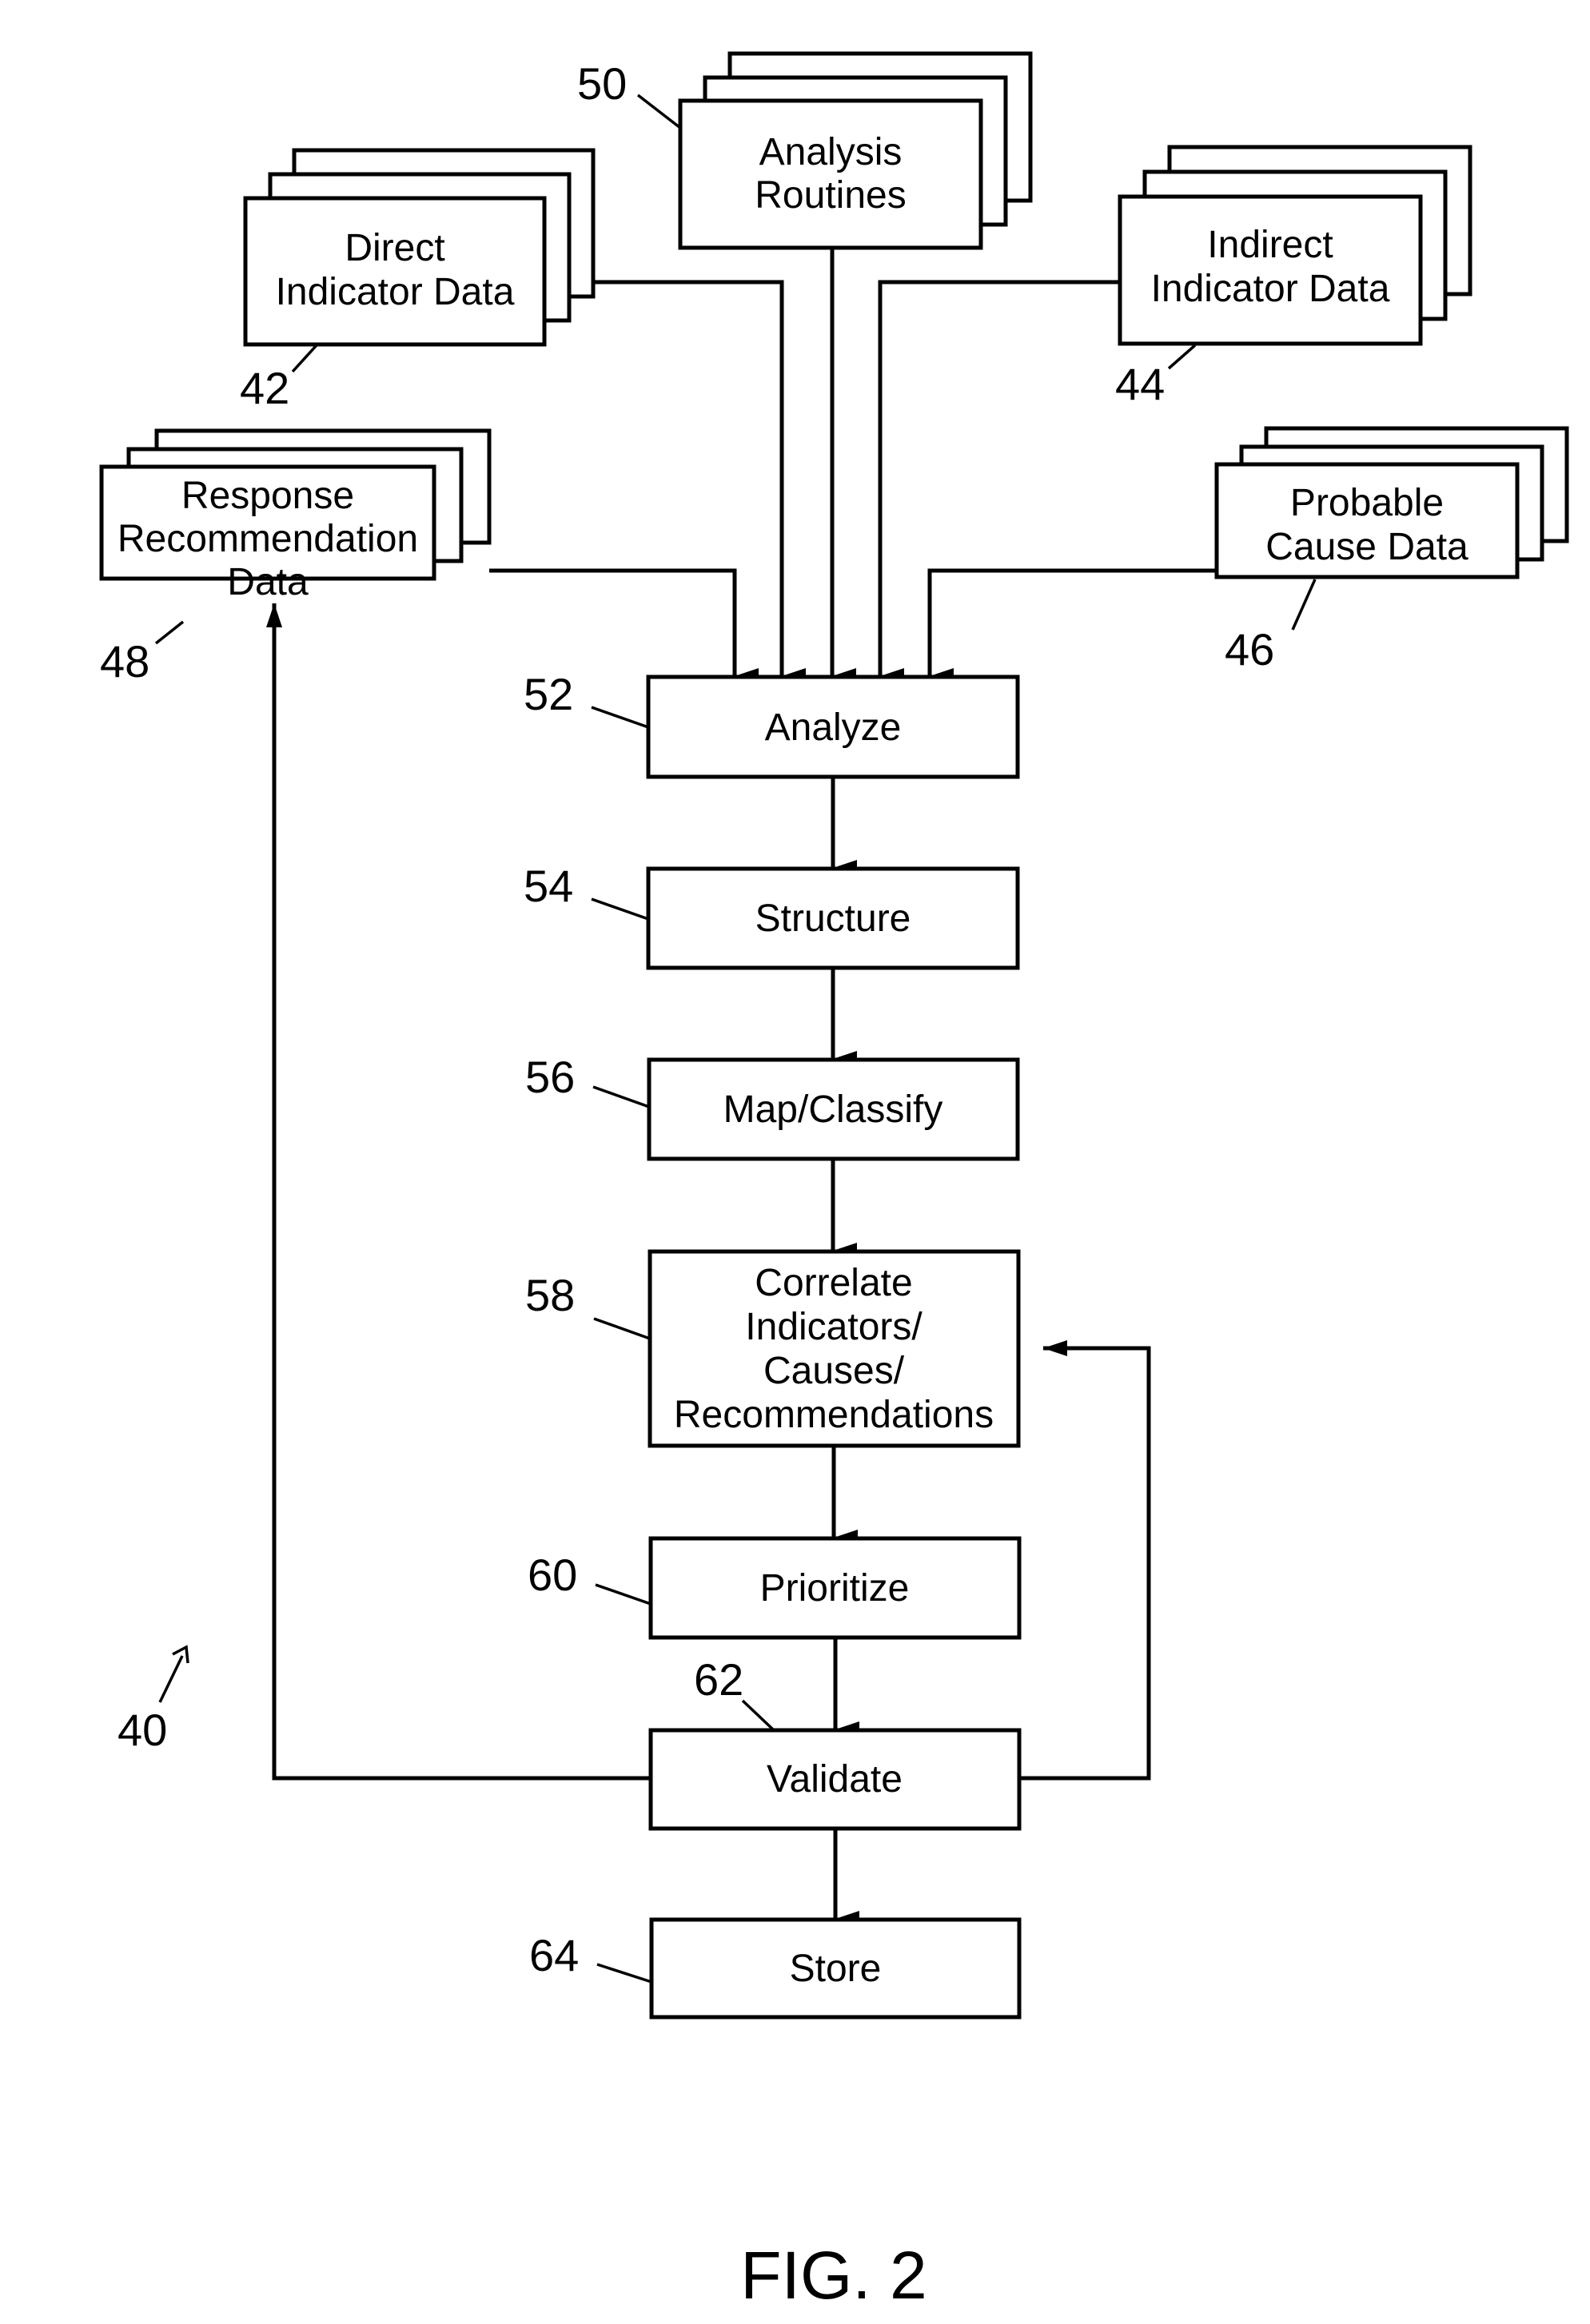 The image size is (1590, 2324). I want to click on probable-cause-label-line-2: Cause Data, so click(1367, 547).